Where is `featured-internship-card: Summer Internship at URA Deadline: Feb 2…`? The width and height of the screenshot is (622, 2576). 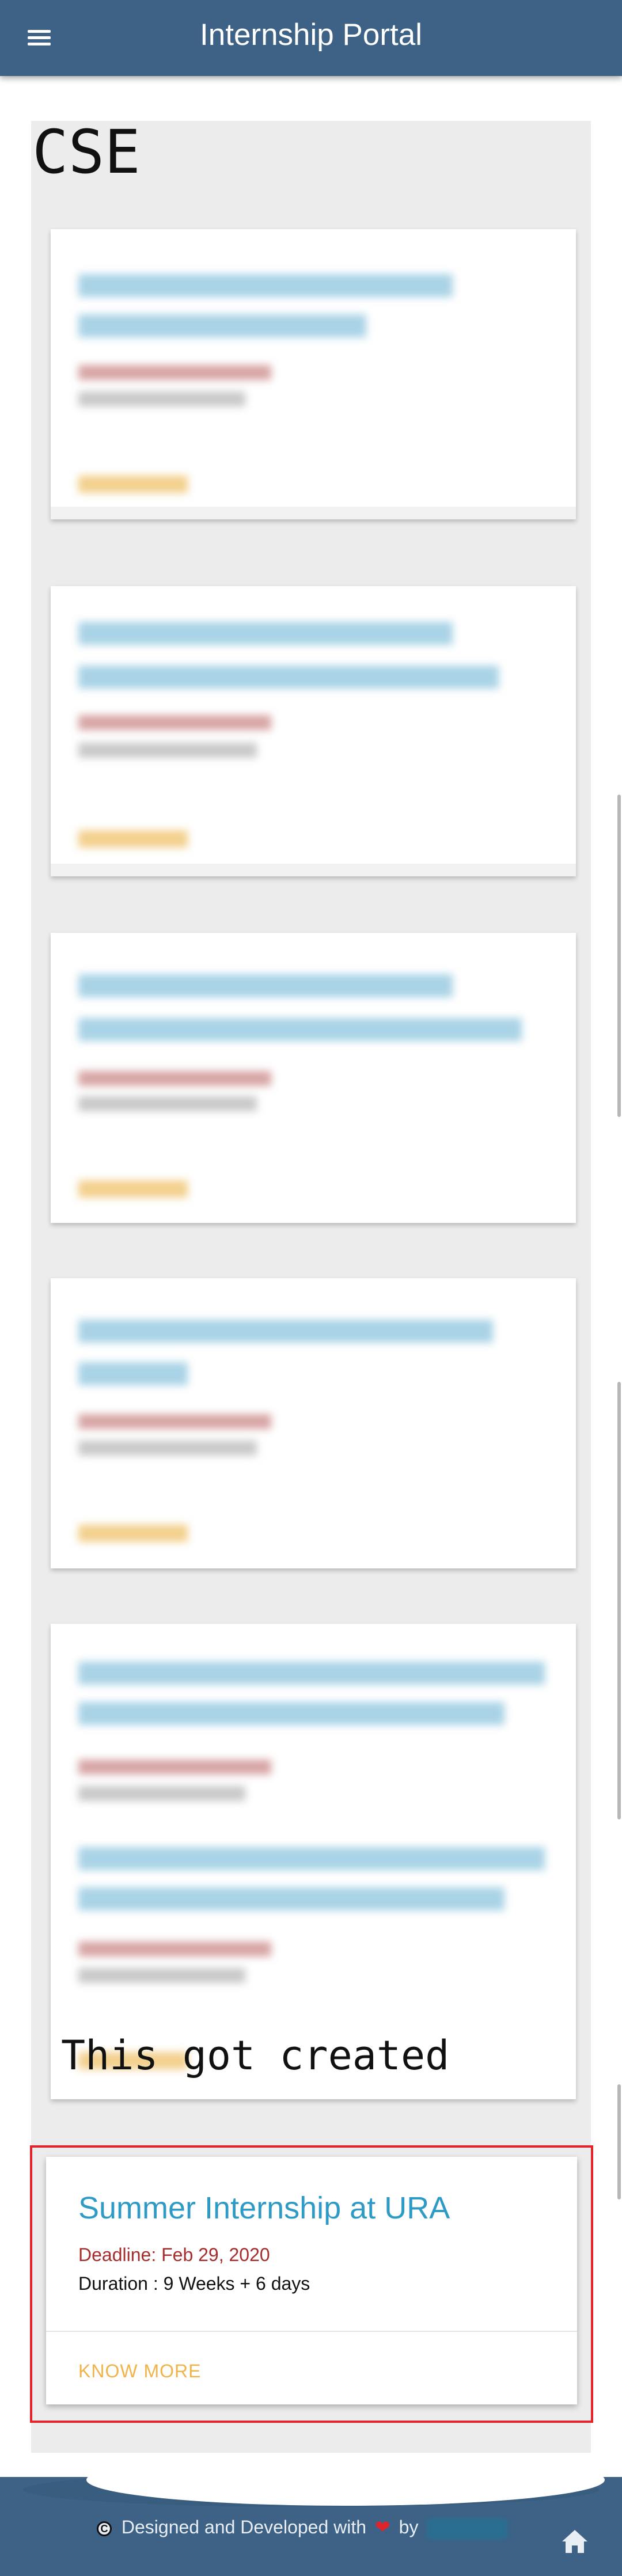
featured-internship-card: Summer Internship at URA Deadline: Feb 2… is located at coordinates (311, 2280).